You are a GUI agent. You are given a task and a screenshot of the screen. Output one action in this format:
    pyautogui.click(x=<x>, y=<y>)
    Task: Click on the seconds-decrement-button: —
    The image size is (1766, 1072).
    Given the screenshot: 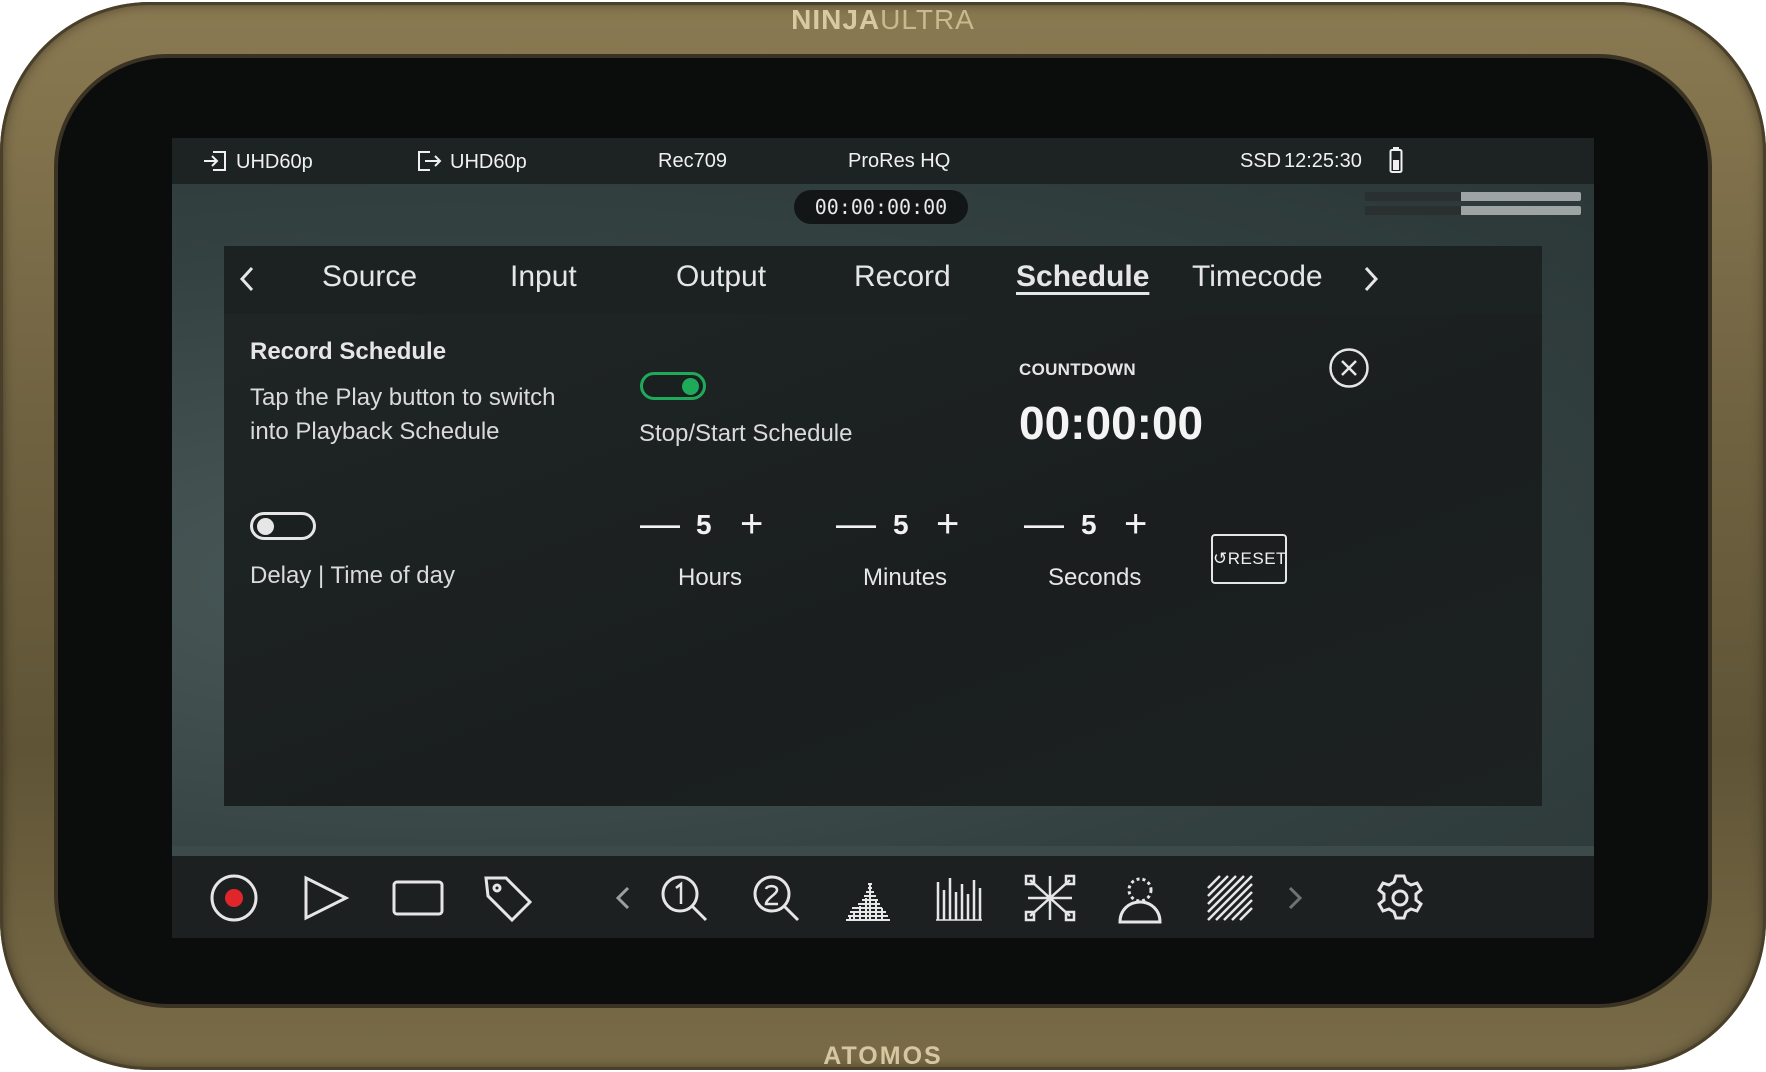 What is the action you would take?
    pyautogui.click(x=1044, y=524)
    